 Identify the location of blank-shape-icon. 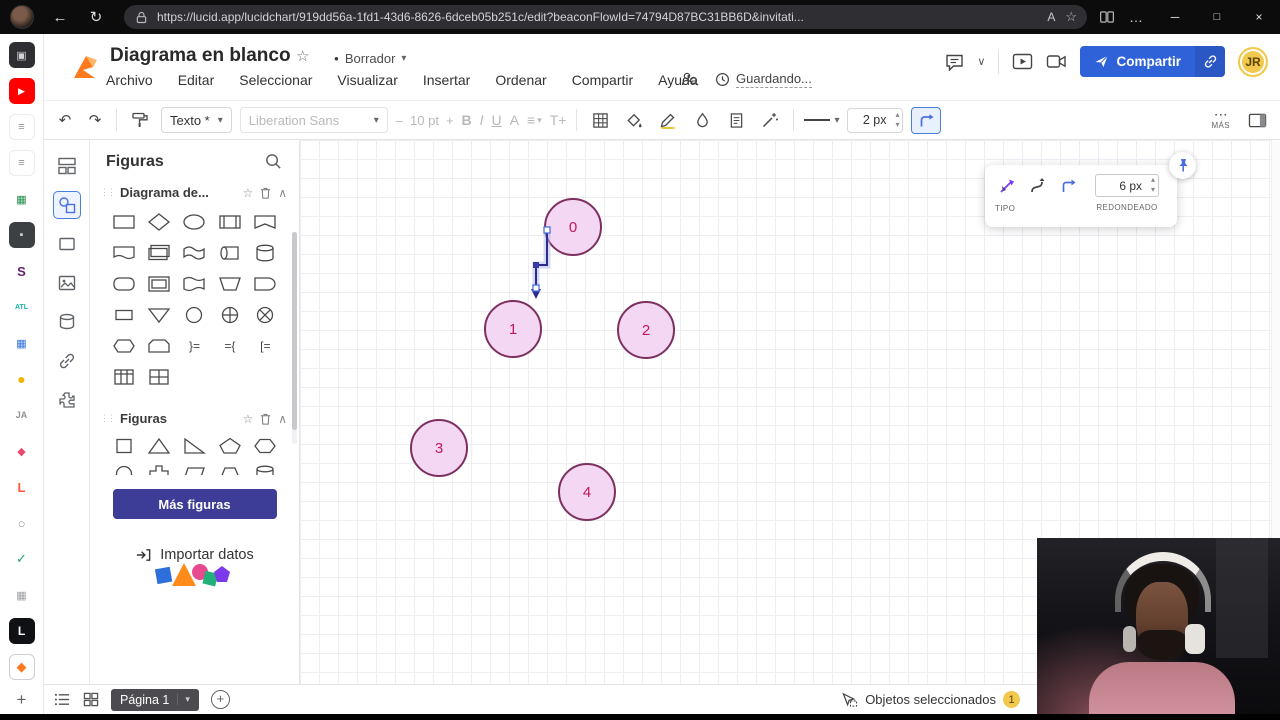
(67, 244).